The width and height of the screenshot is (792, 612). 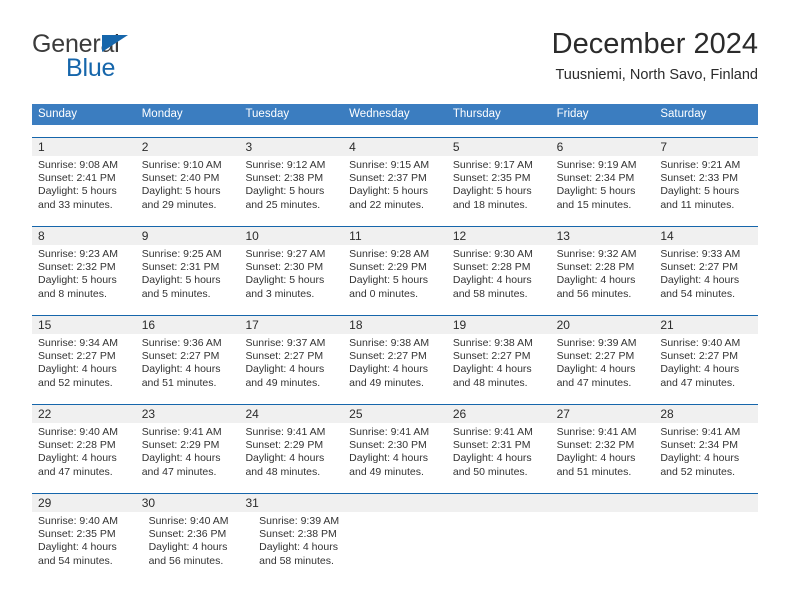 I want to click on sunset-text: Sunset: 2:35 PM, so click(x=491, y=178).